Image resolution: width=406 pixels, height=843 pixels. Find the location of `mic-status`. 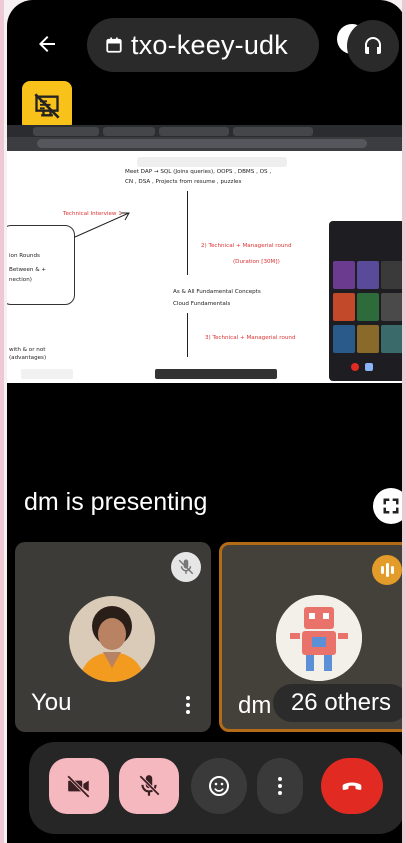

mic-status is located at coordinates (186, 567).